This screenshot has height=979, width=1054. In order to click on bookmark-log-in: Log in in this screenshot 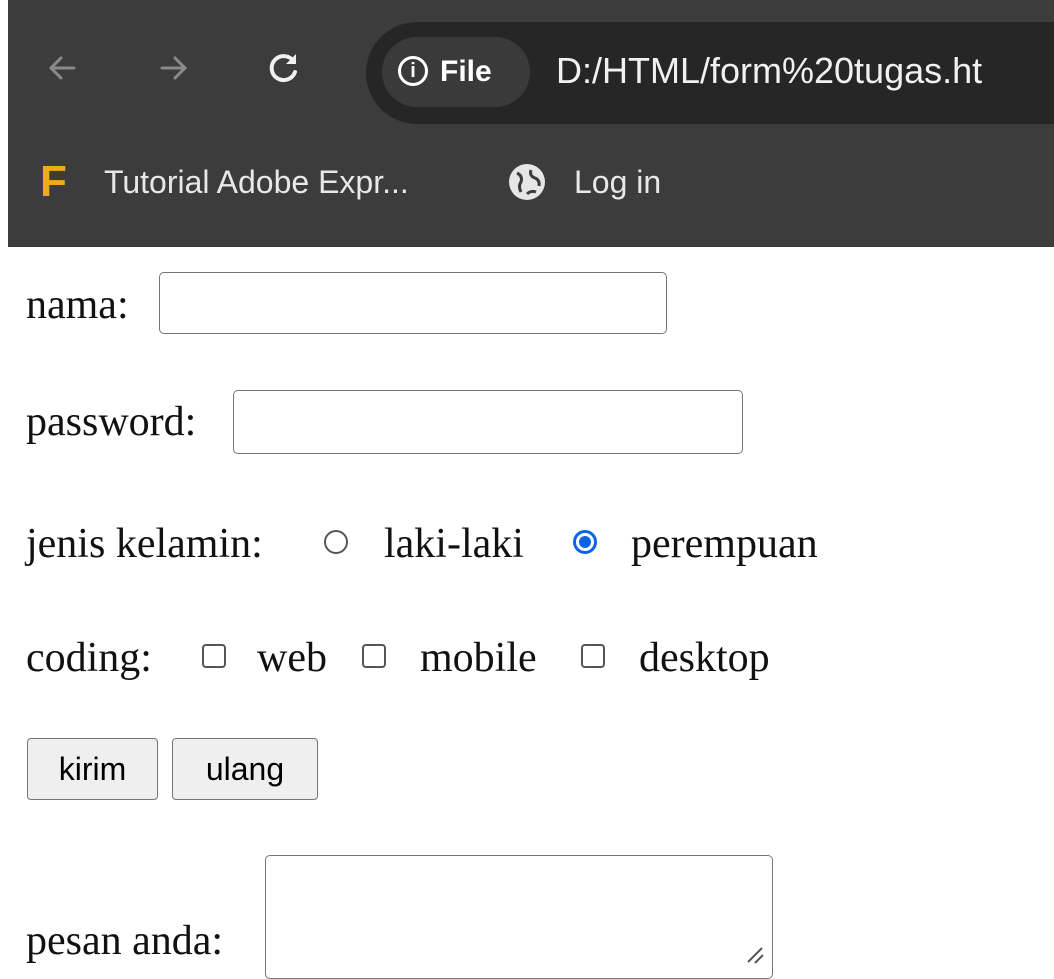, I will do `click(617, 182)`.